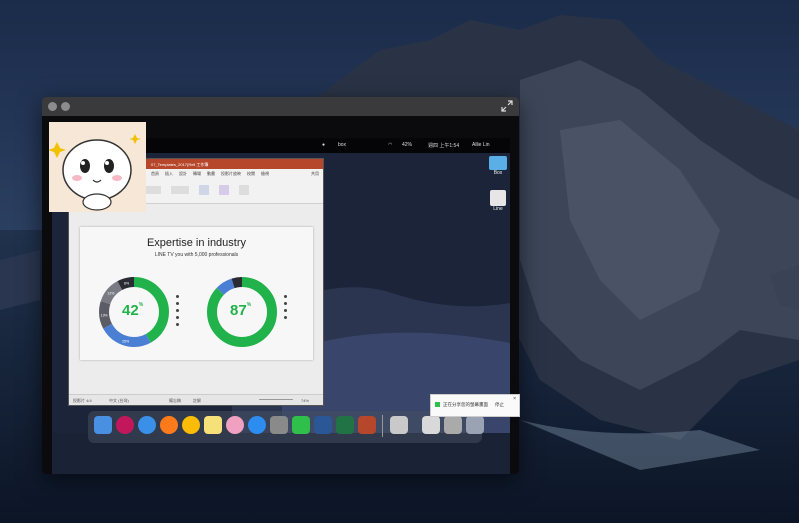  I want to click on line-status-icon: ●, so click(323, 145).